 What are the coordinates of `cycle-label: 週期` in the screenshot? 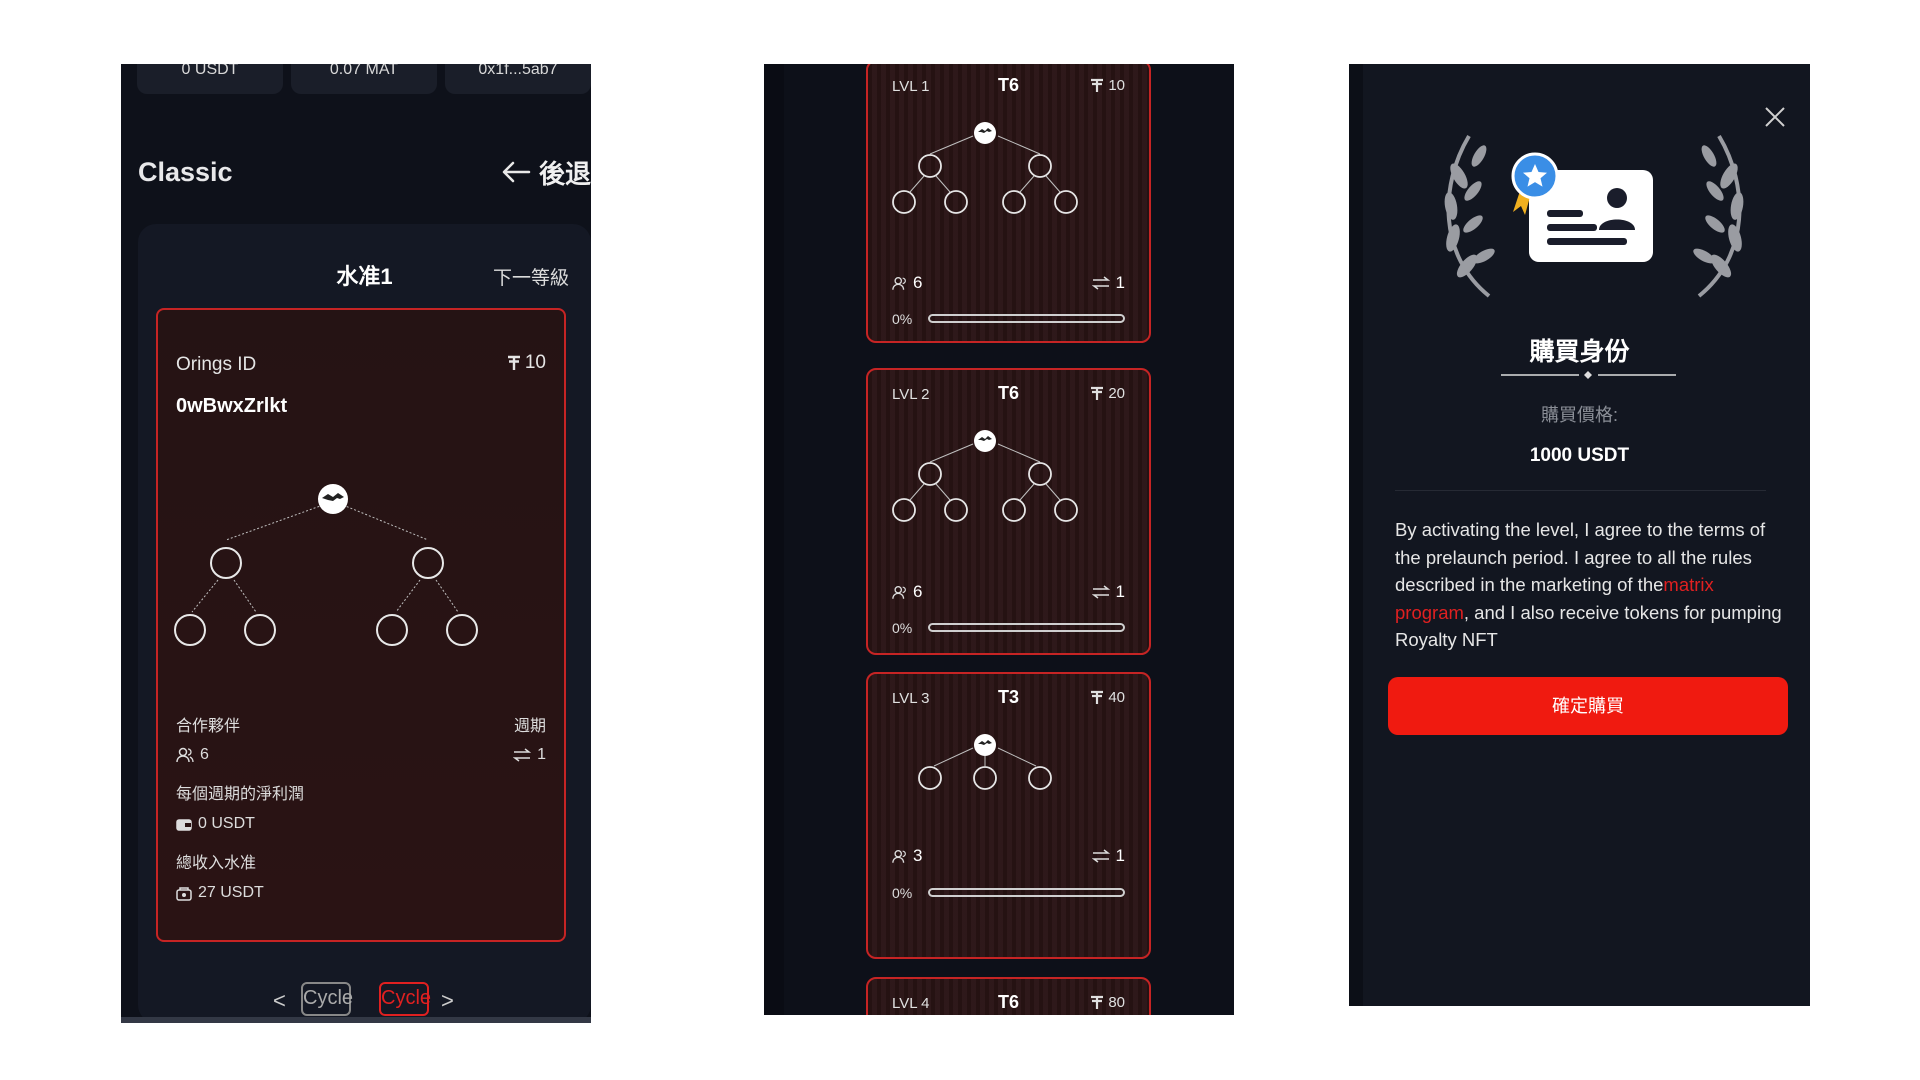 It's located at (529, 726).